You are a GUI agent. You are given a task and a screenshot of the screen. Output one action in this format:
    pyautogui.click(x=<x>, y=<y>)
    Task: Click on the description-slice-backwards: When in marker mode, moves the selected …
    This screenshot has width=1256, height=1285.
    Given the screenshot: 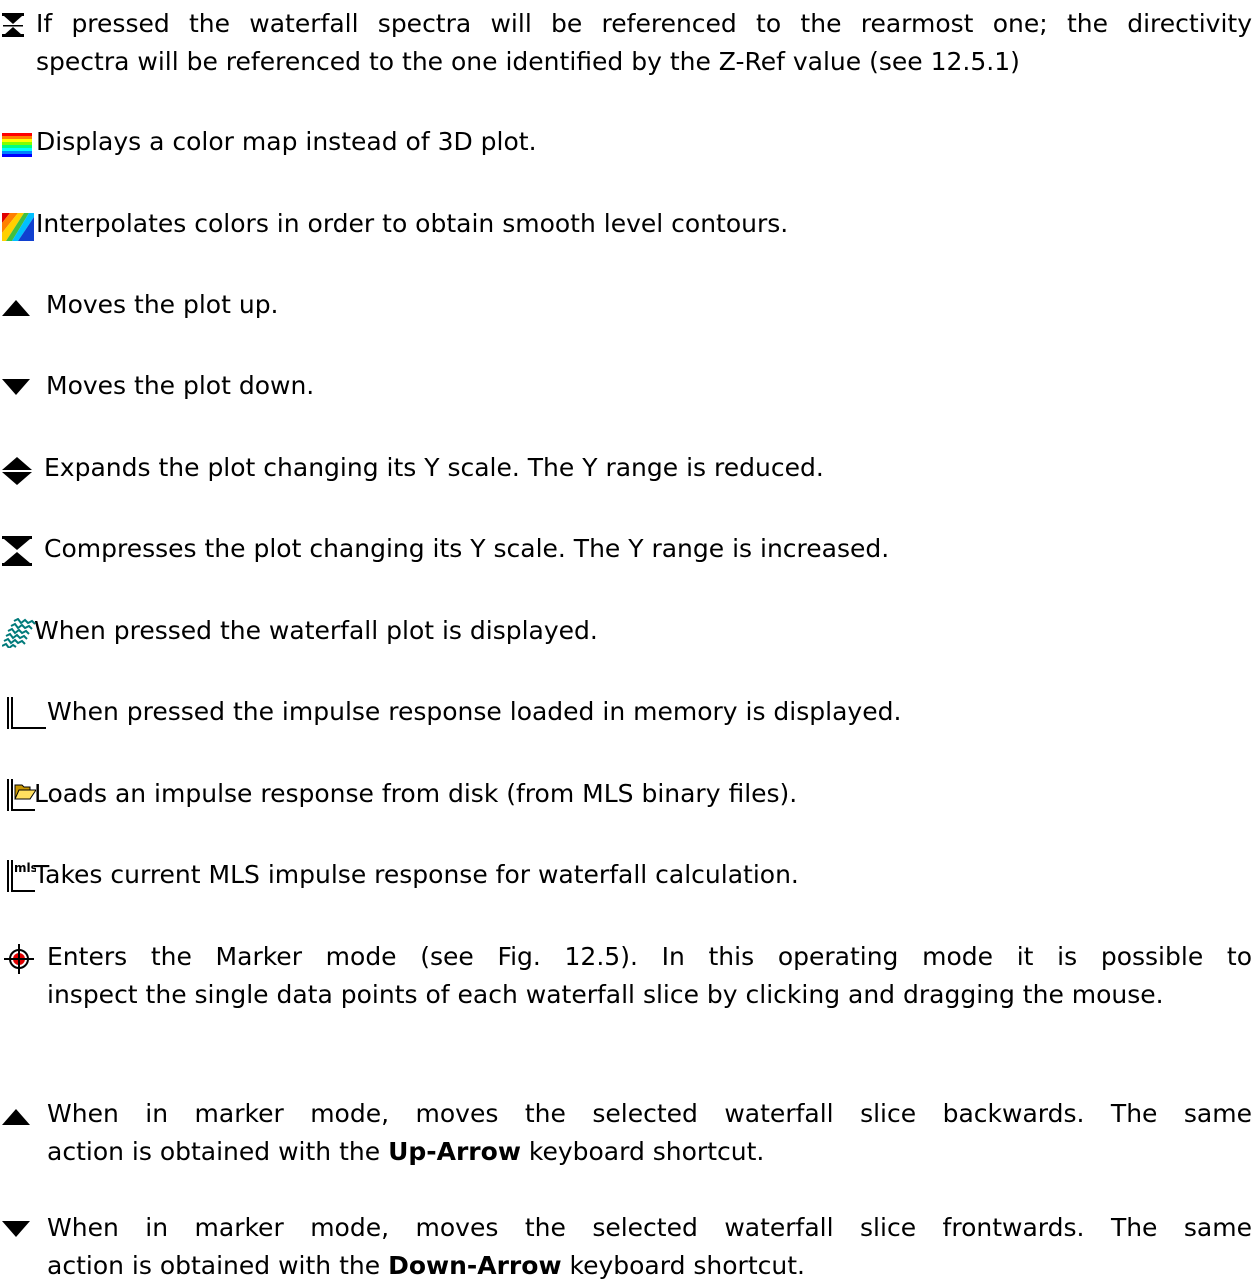 What is the action you would take?
    pyautogui.click(x=626, y=1133)
    